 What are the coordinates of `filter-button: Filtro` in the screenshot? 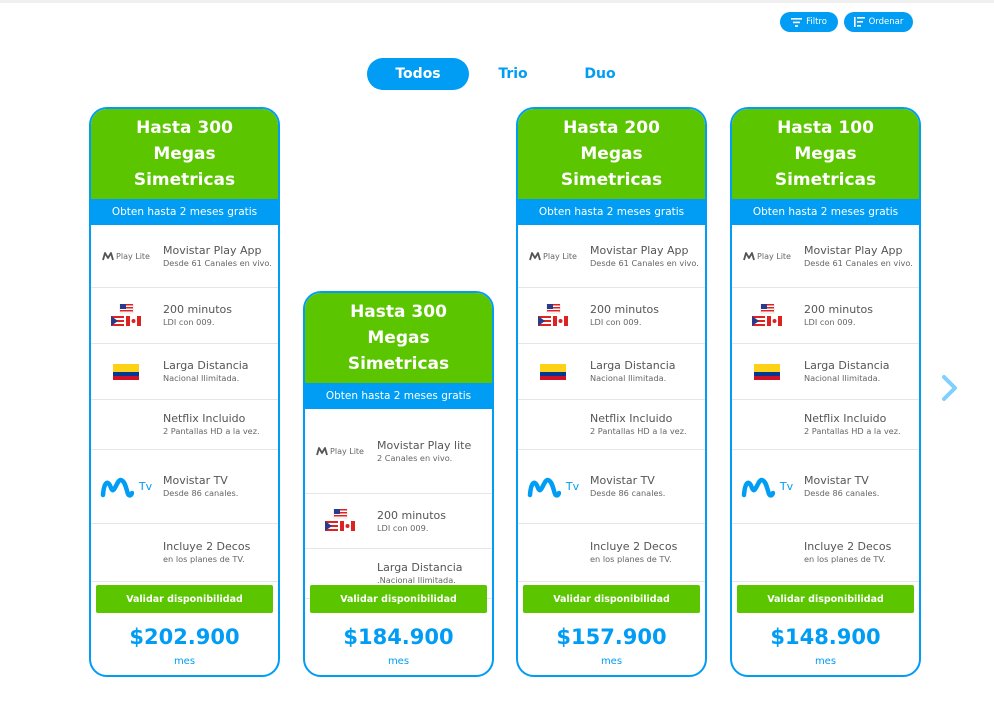 It's located at (809, 22).